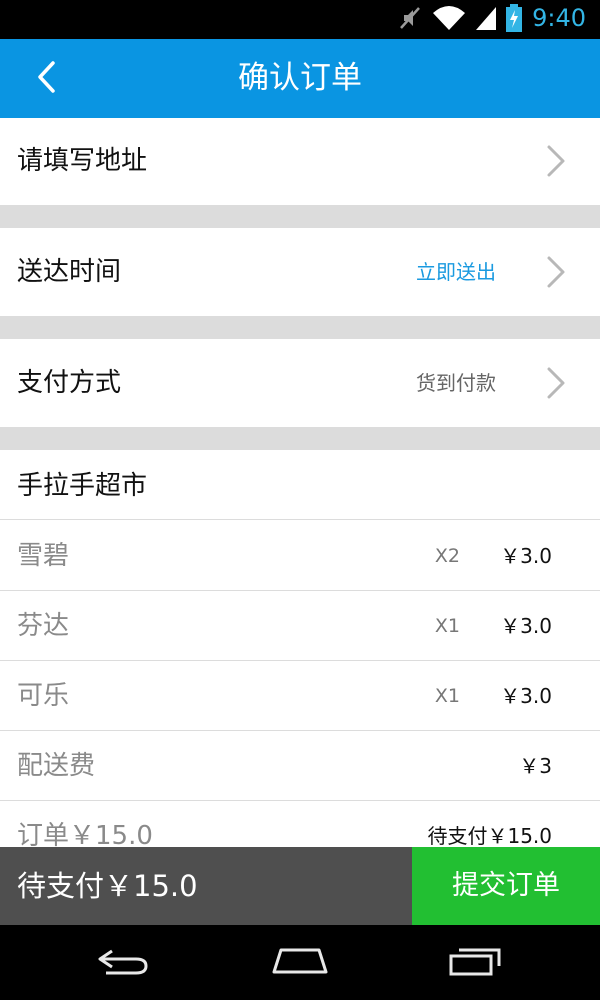 This screenshot has width=600, height=1000. What do you see at coordinates (300, 626) in the screenshot?
I see `order-item: 芬达 X1 ￥3.0` at bounding box center [300, 626].